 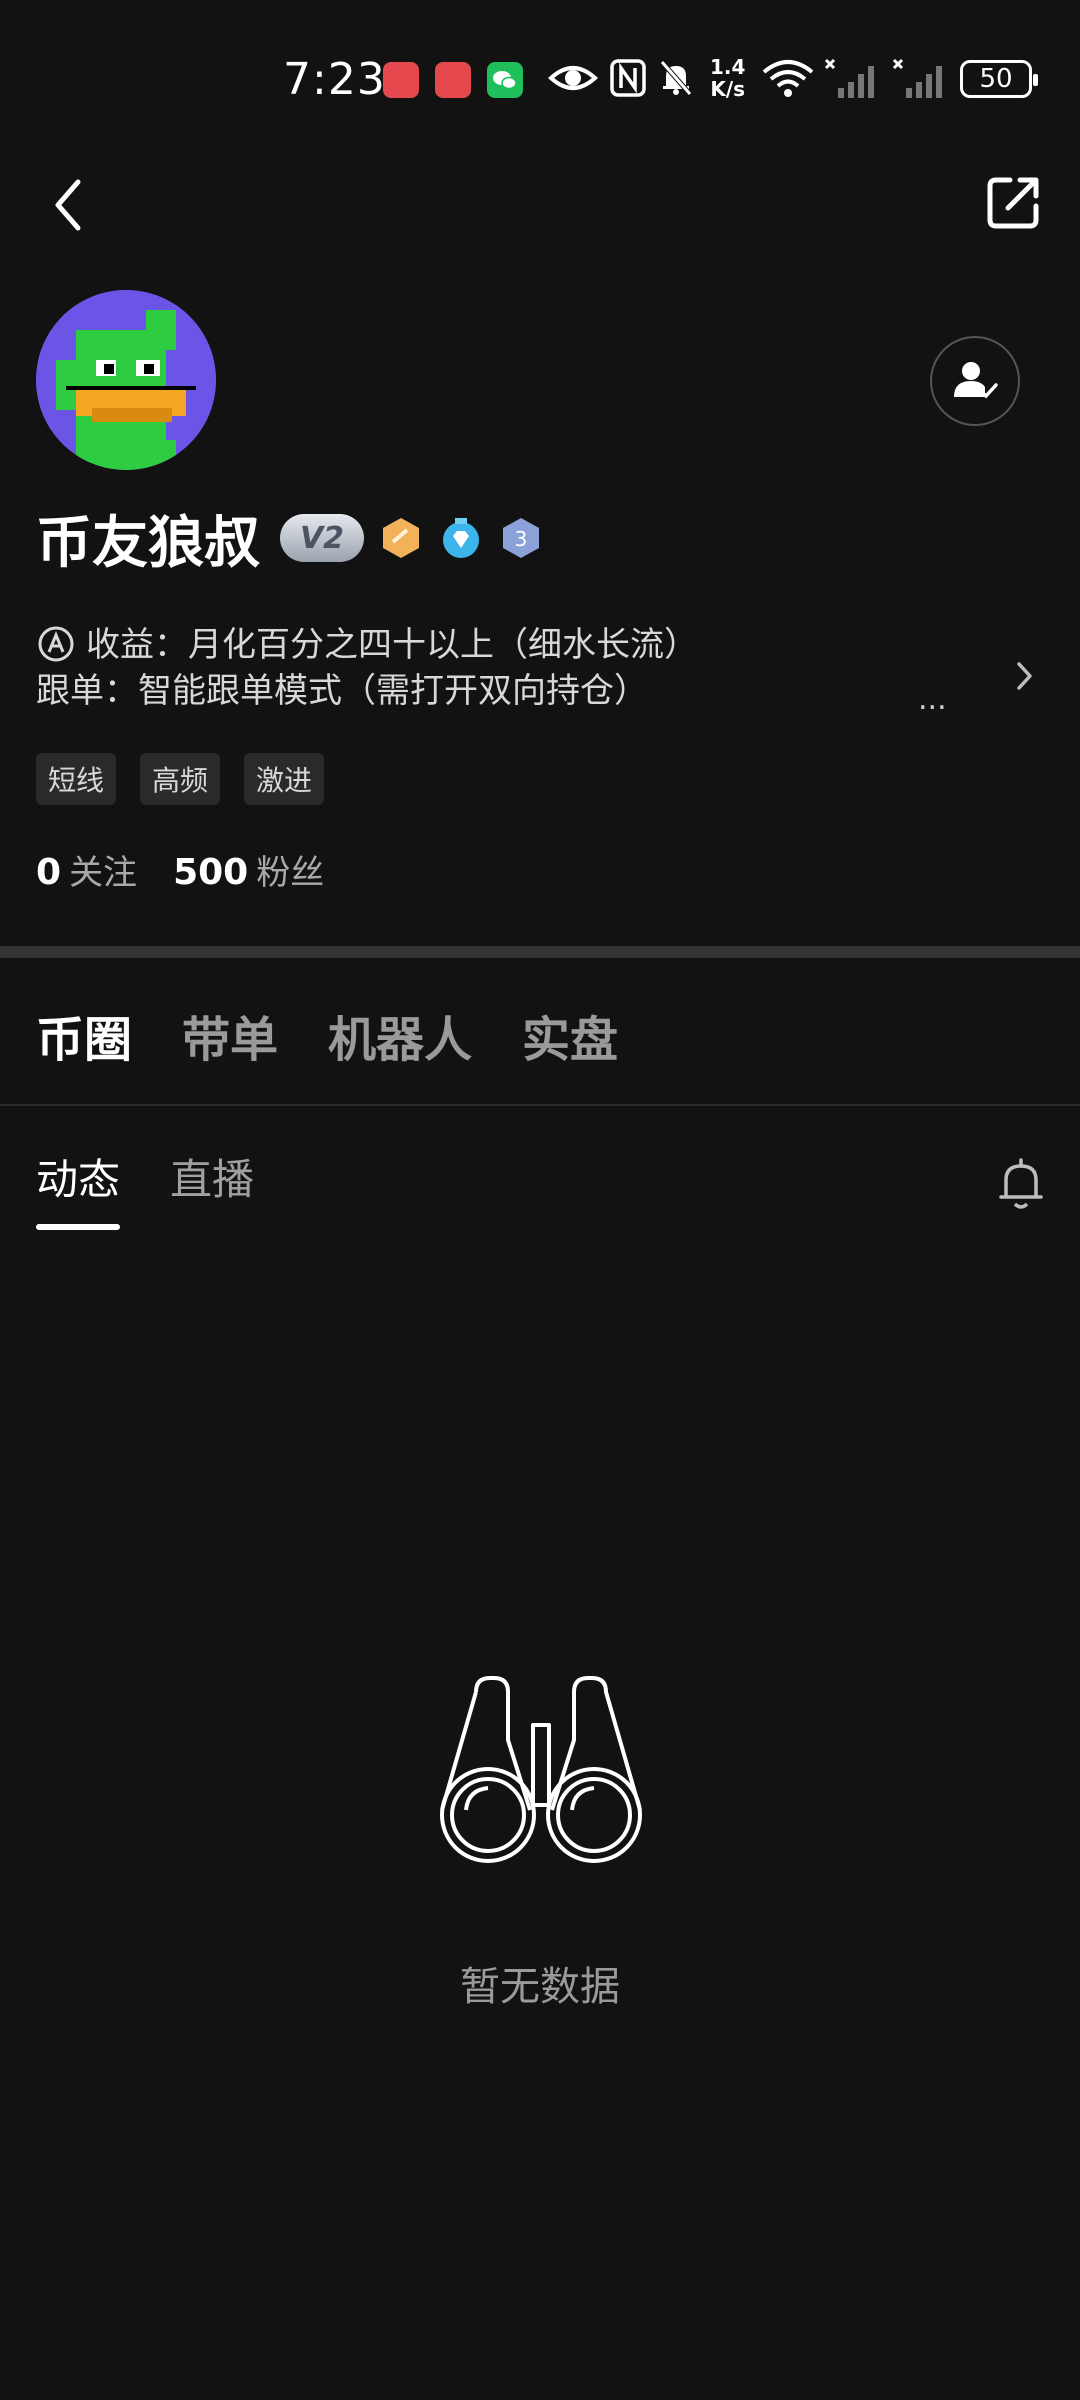 What do you see at coordinates (541, 1769) in the screenshot?
I see `binoculars-icon` at bounding box center [541, 1769].